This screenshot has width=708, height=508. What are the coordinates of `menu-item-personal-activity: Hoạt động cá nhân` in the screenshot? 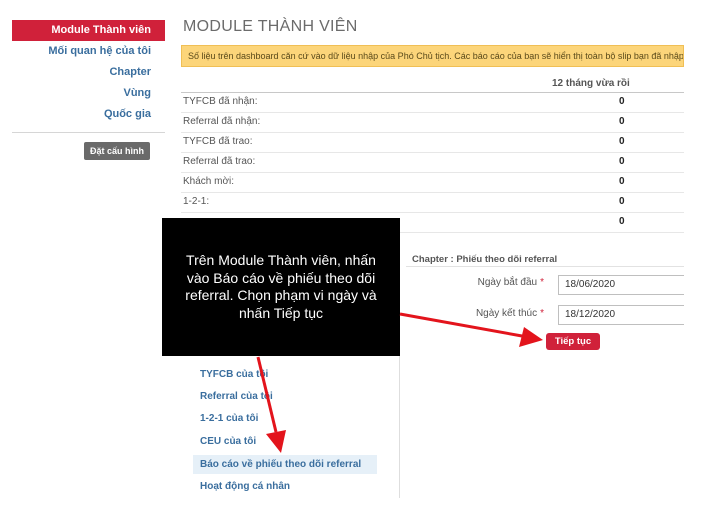 It's located at (285, 486).